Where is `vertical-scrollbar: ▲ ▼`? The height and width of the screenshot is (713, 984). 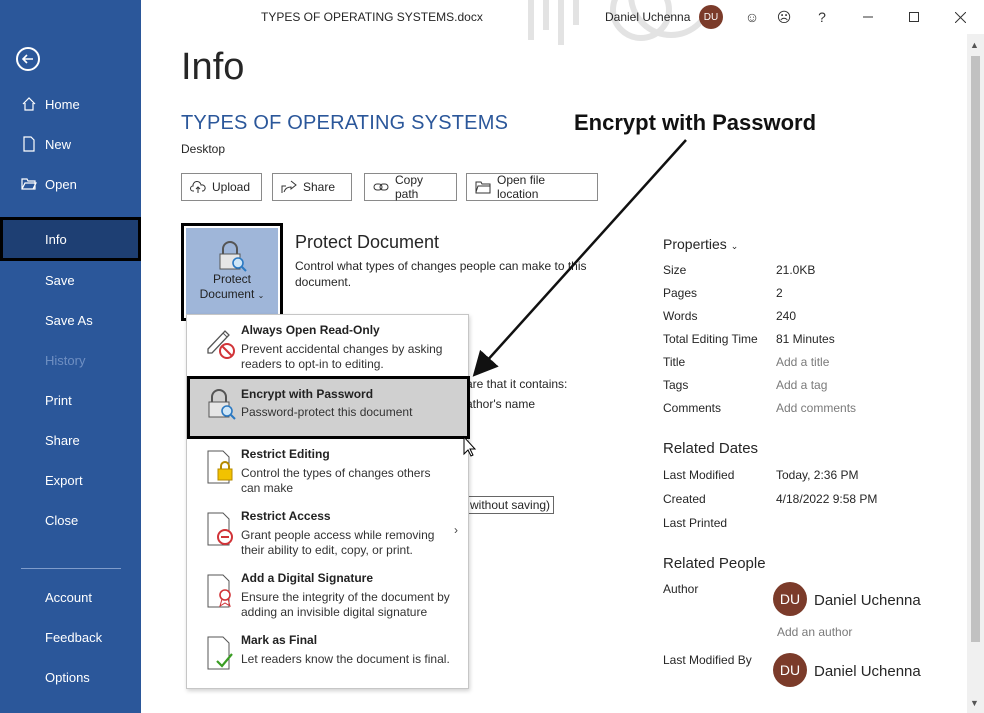
vertical-scrollbar: ▲ ▼ is located at coordinates (975, 373).